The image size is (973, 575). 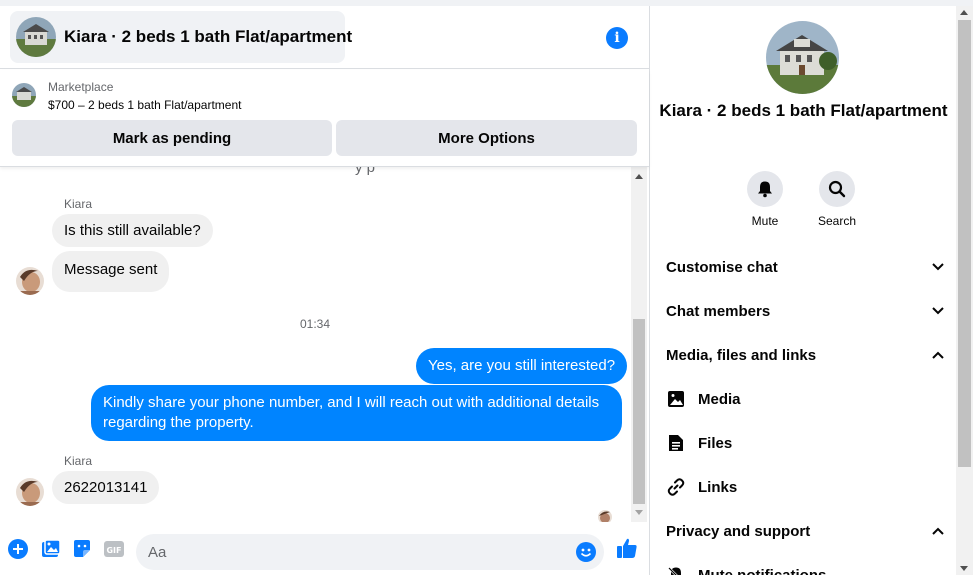 What do you see at coordinates (111, 271) in the screenshot?
I see `incoming-message: Message sent` at bounding box center [111, 271].